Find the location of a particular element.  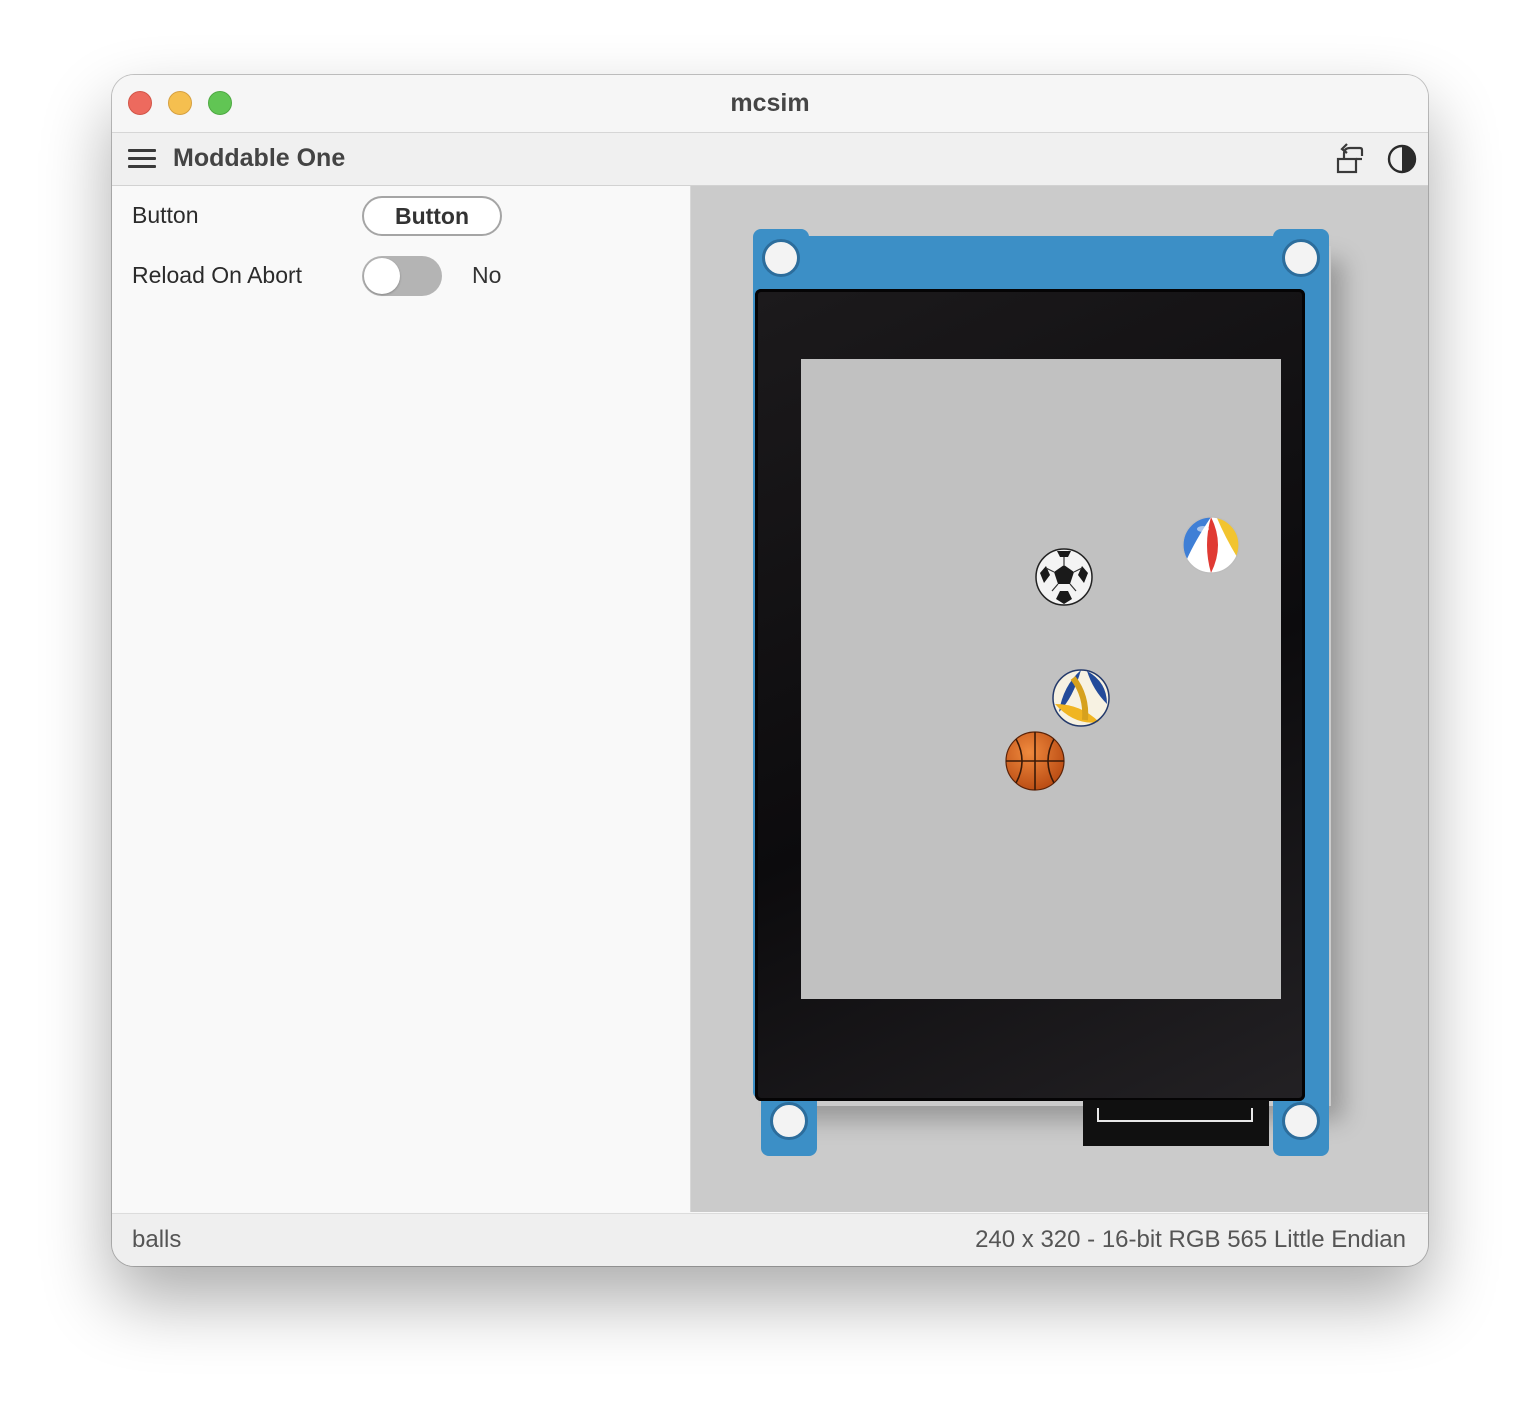

volleyball-sprite is located at coordinates (1081, 698).